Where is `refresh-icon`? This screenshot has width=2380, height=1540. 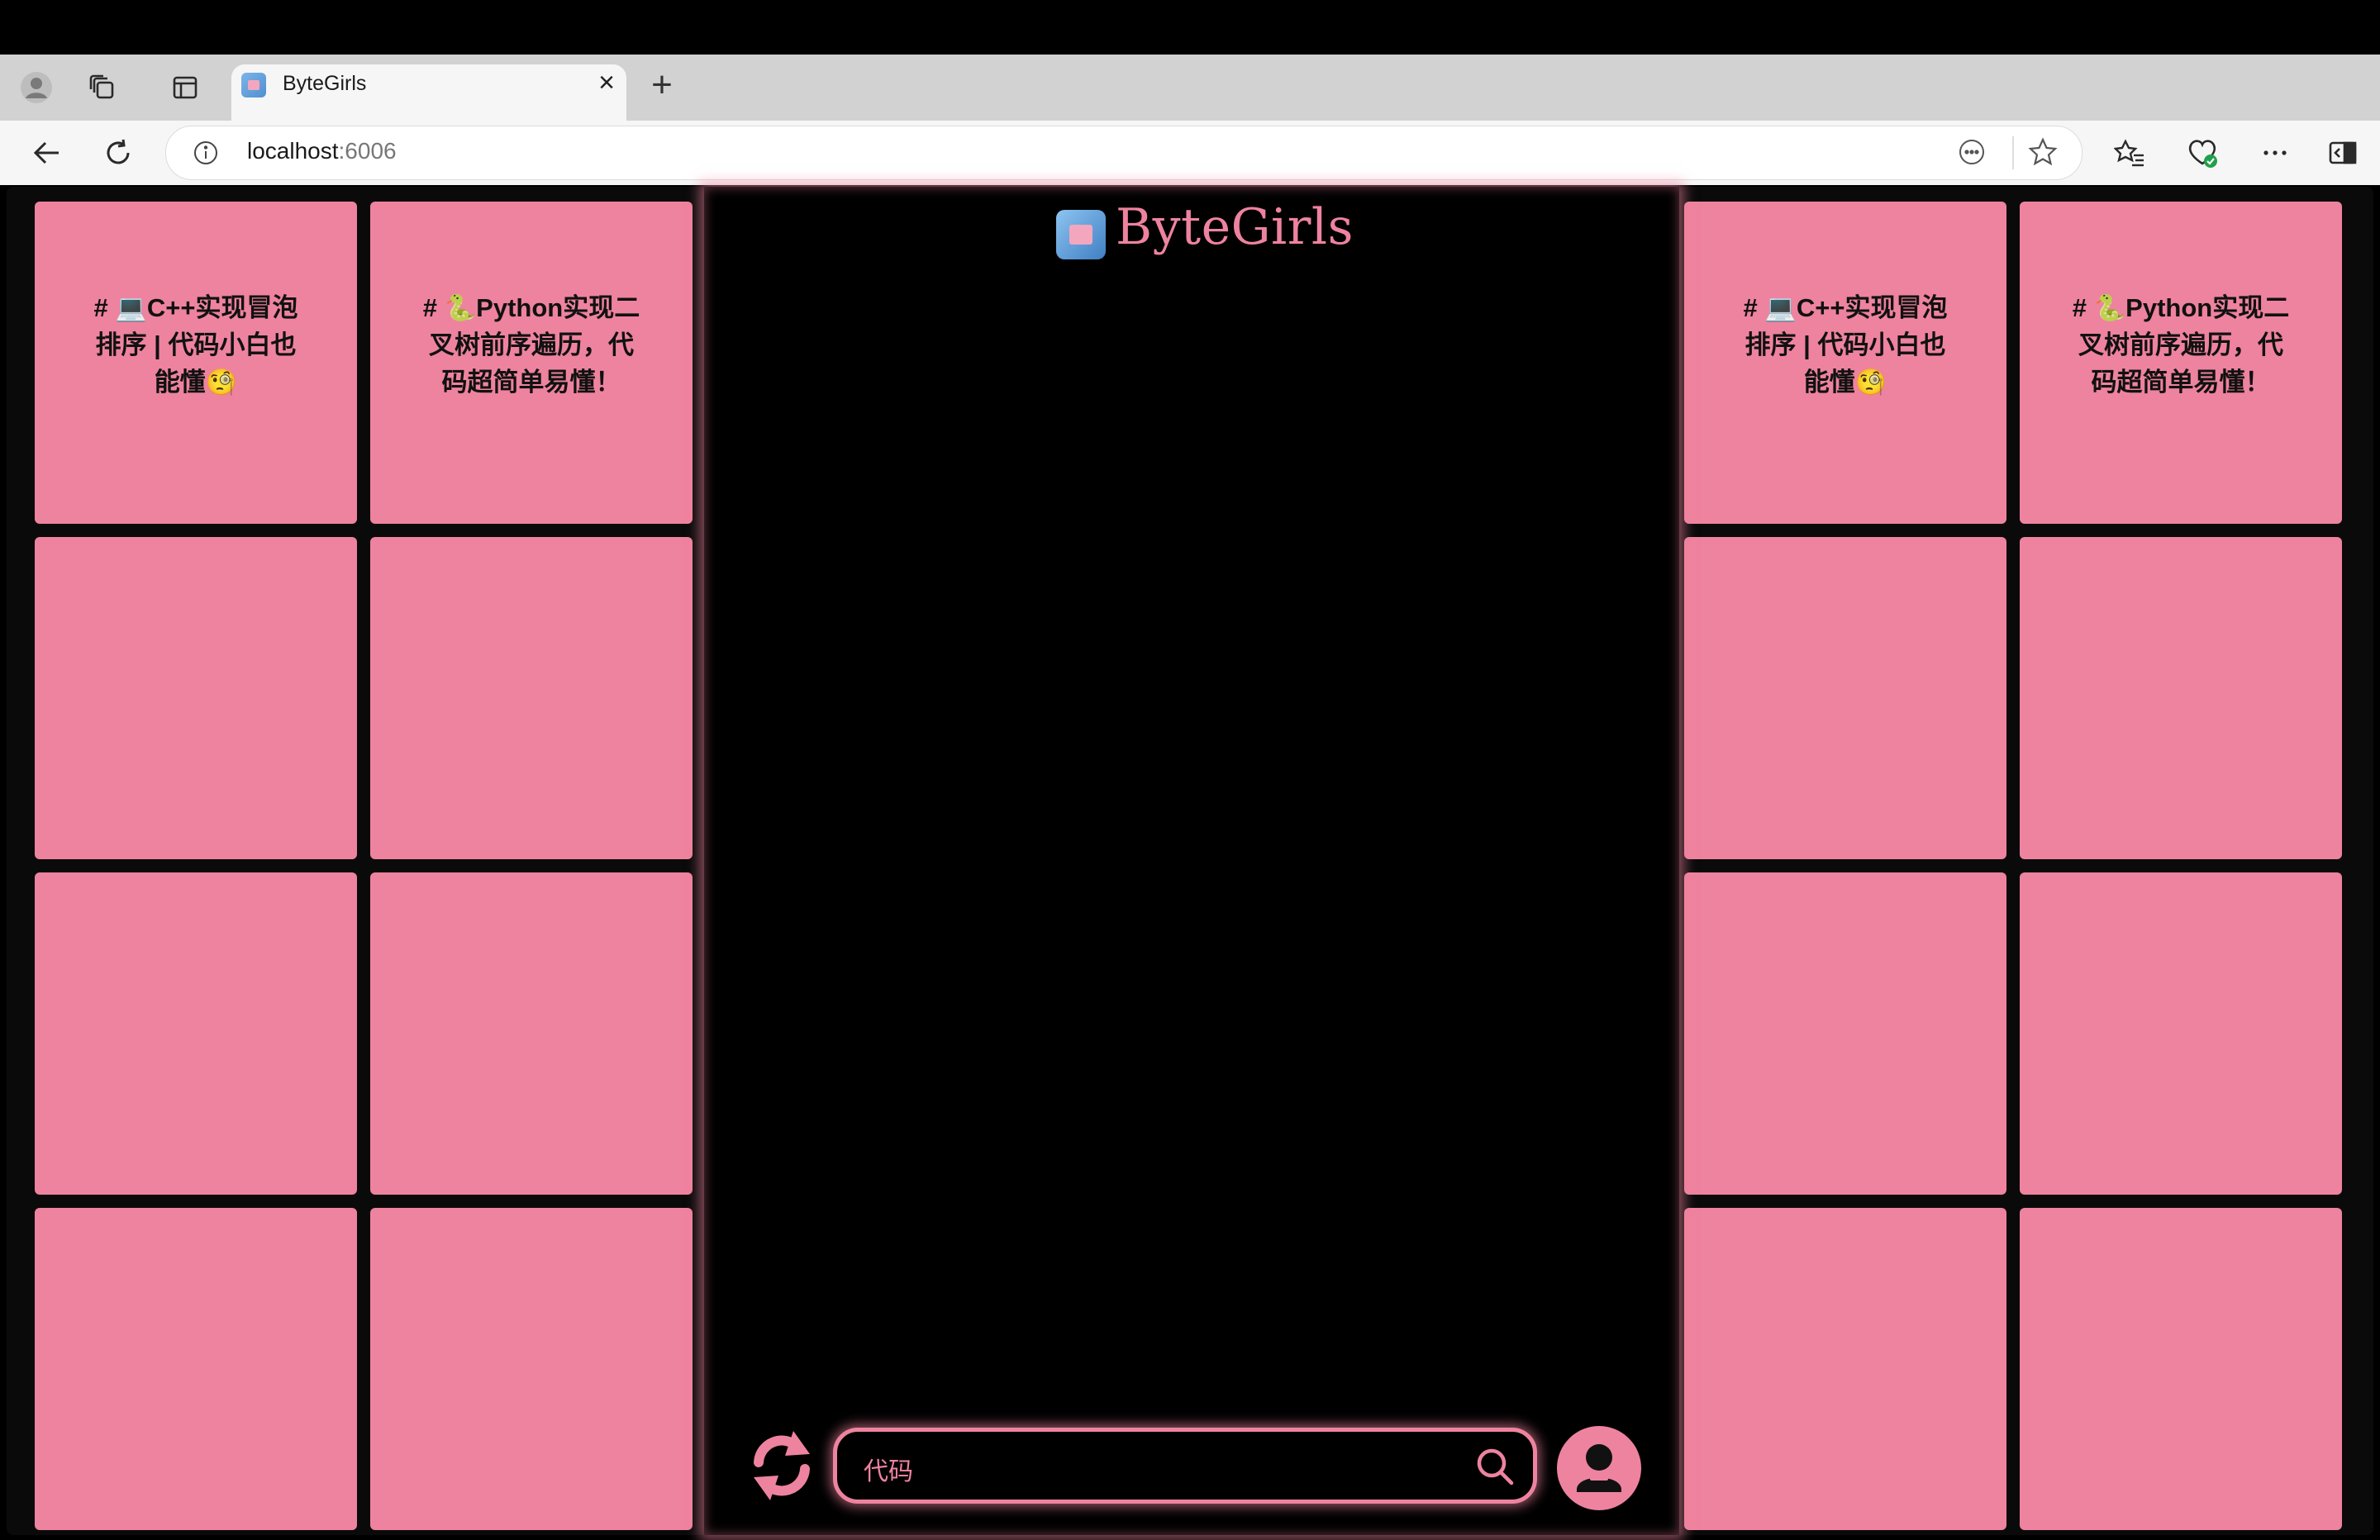 refresh-icon is located at coordinates (782, 1465).